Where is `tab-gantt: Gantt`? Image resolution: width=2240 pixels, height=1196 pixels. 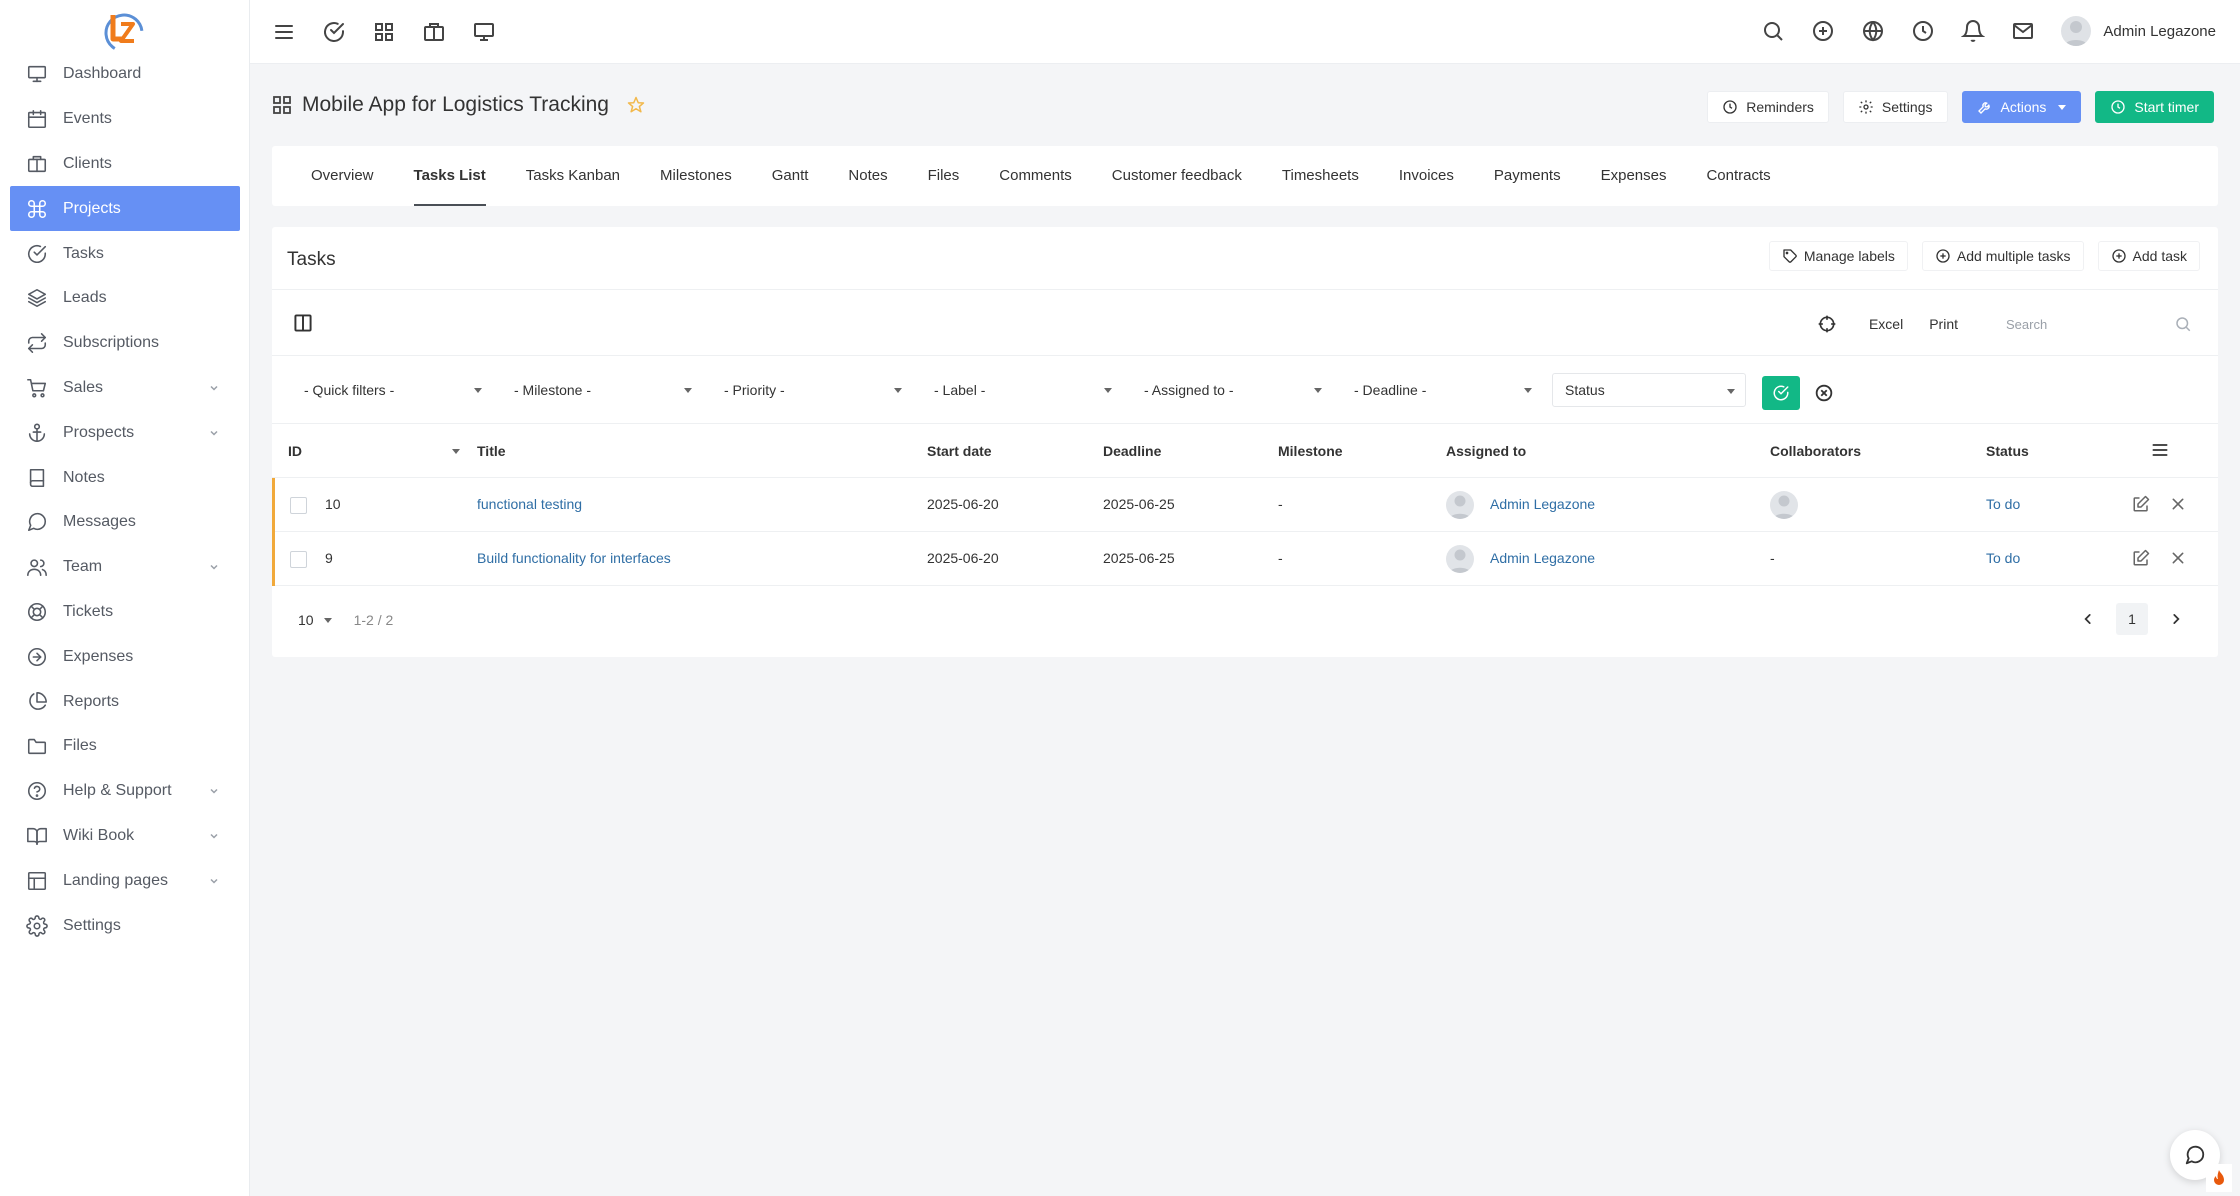 tab-gantt: Gantt is located at coordinates (790, 176).